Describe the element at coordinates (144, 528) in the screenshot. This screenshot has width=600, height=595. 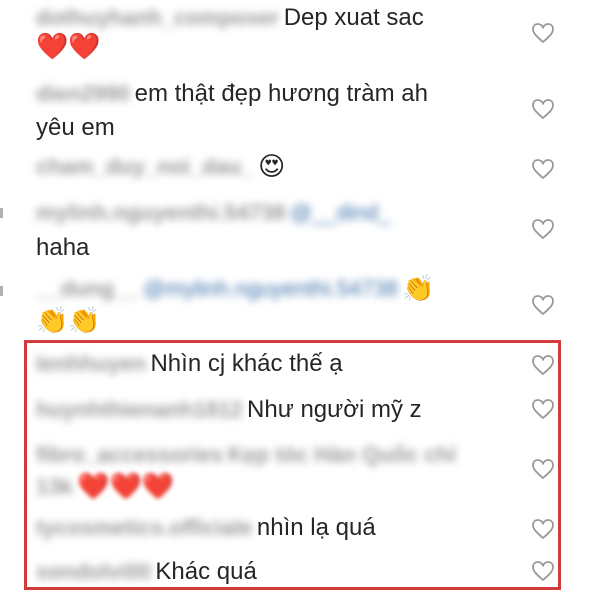
I see `comment-username: tycosmetics.officiale` at that location.